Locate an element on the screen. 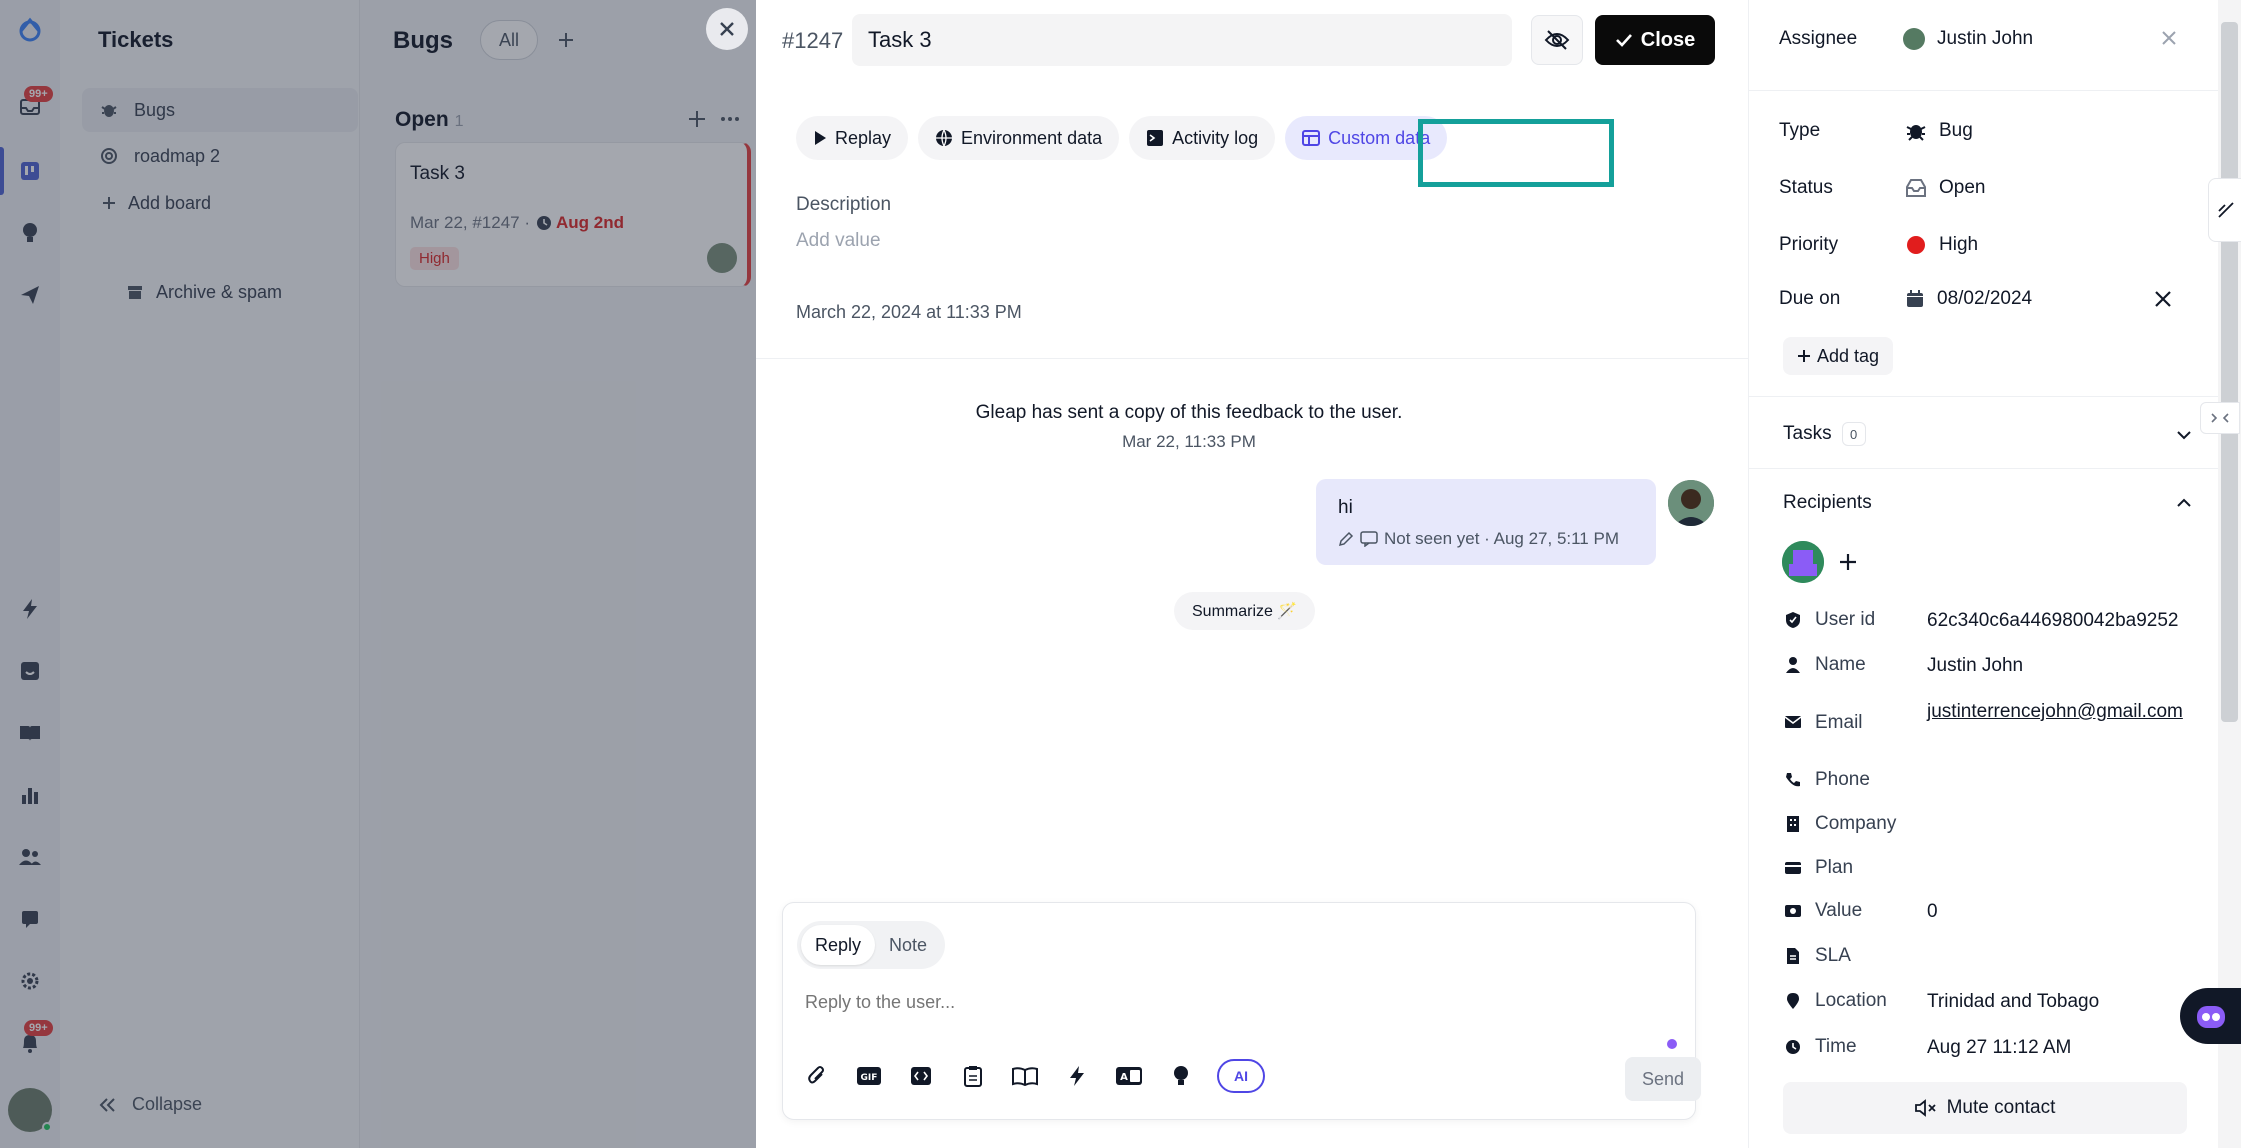 The height and width of the screenshot is (1148, 2241). clear-due-icon is located at coordinates (2163, 299).